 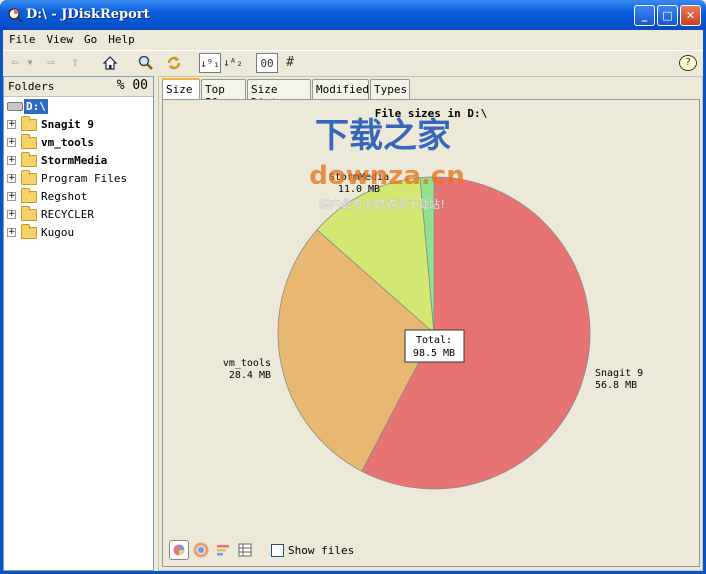 I want to click on tree-item: + Snagit 9, so click(x=78, y=124).